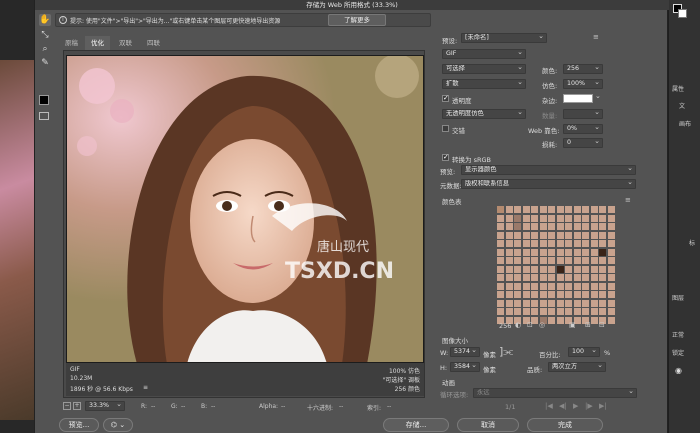 This screenshot has height=433, width=700. I want to click on last-frame-icon: ▶|, so click(603, 406).